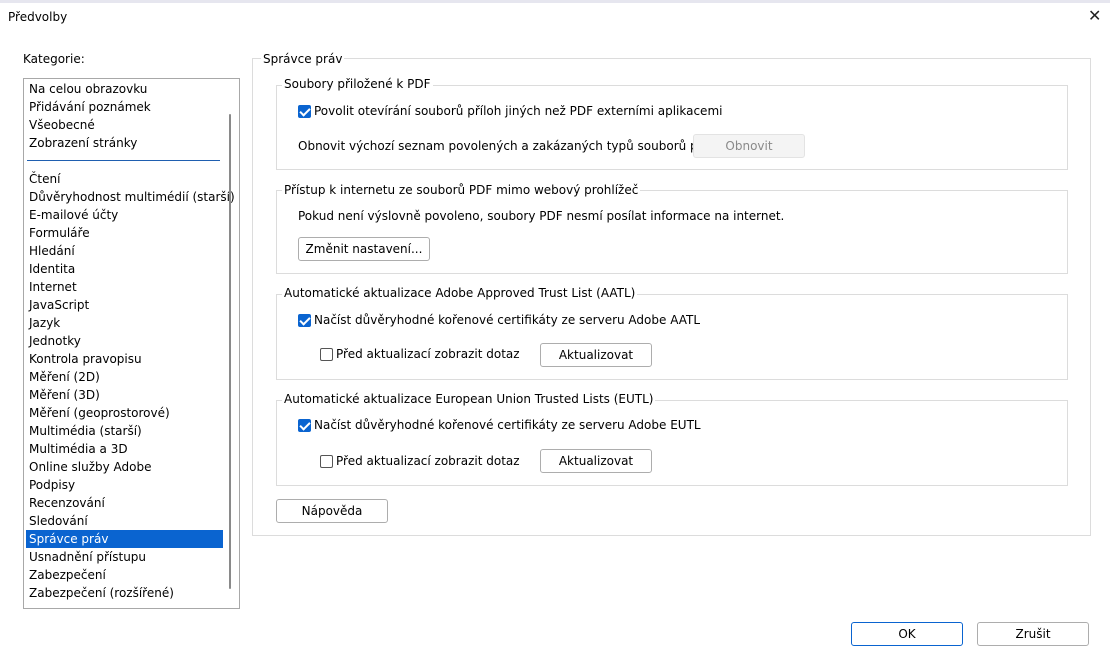 The image size is (1110, 667). Describe the element at coordinates (124, 377) in the screenshot. I see `category-item: Měření (2D)` at that location.